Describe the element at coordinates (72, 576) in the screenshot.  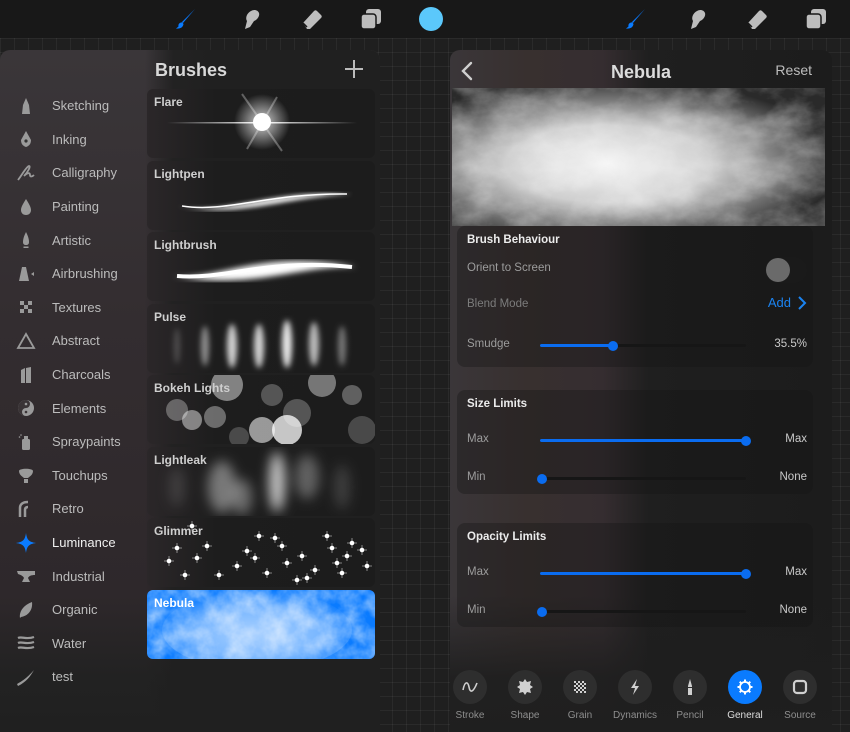
I see `category-industrial: Industrial` at that location.